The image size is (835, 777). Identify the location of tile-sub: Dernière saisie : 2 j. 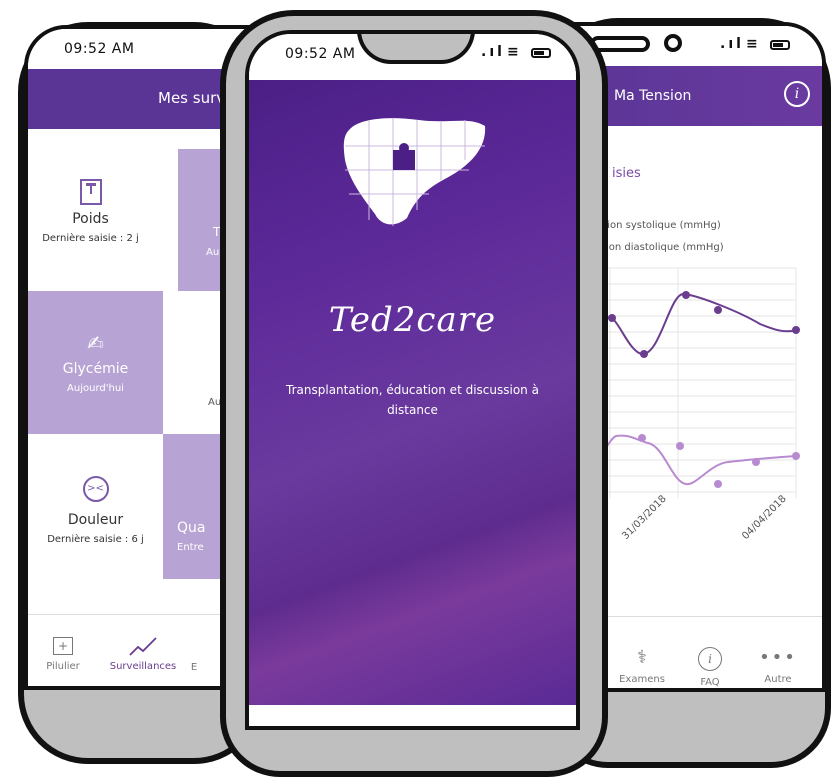
(90, 238).